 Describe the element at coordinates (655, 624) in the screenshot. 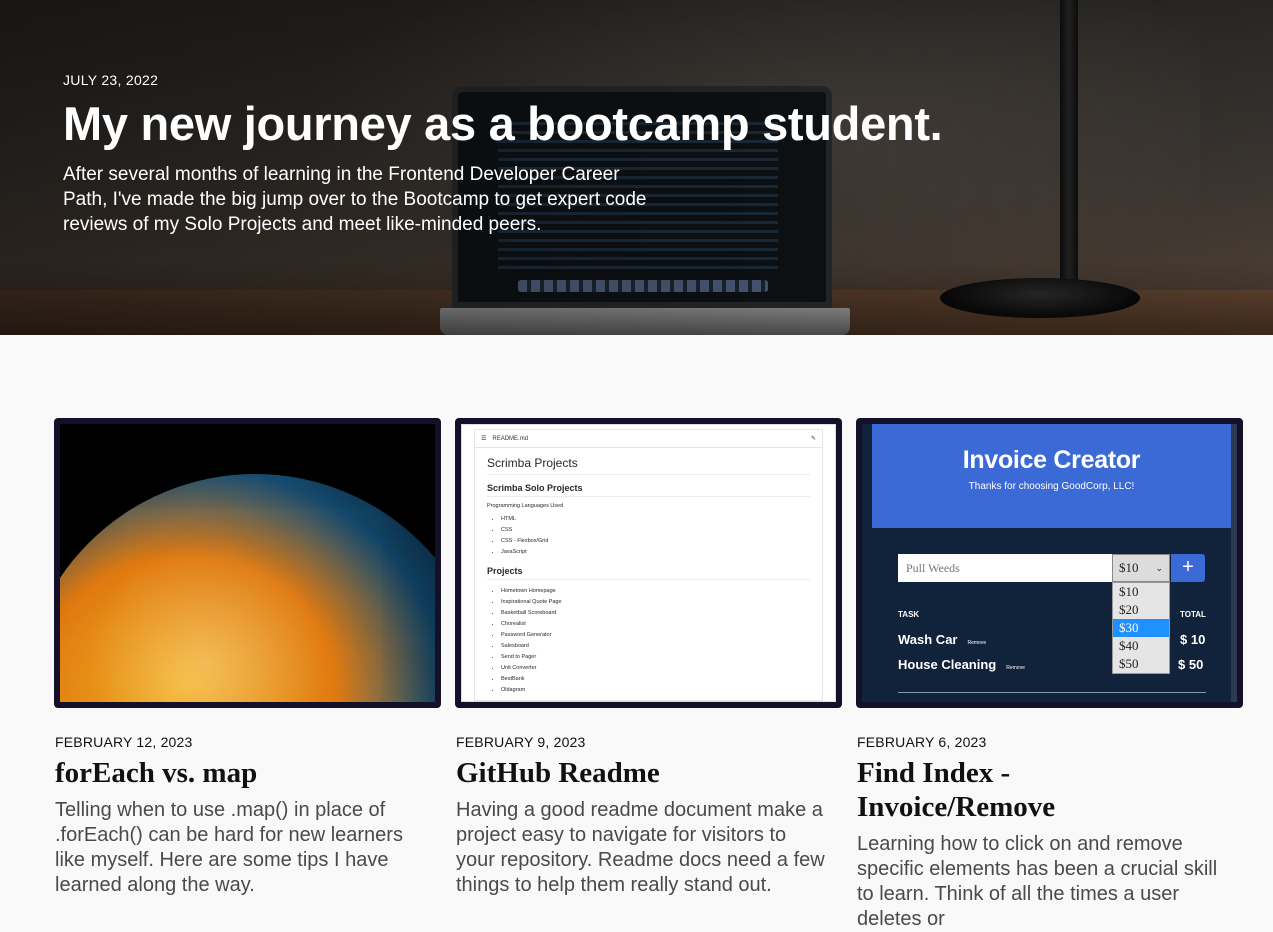

I see `list-item: Chorealist` at that location.